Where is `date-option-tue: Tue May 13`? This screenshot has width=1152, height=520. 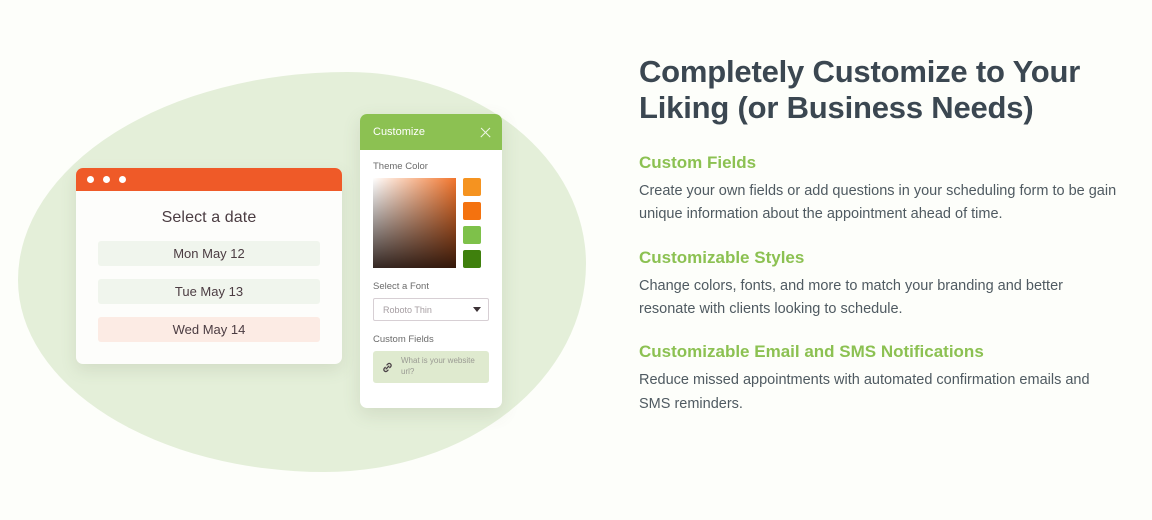
date-option-tue: Tue May 13 is located at coordinates (209, 291).